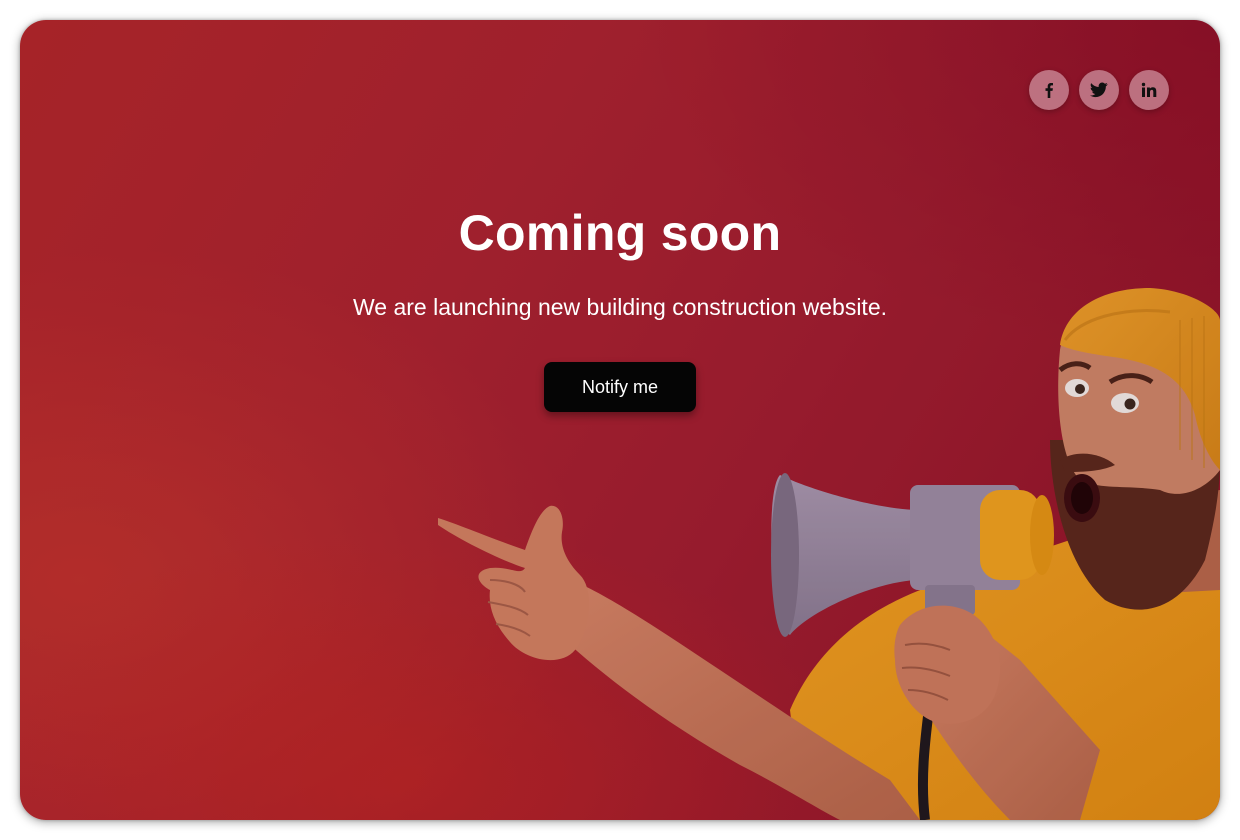 Image resolution: width=1240 pixels, height=840 pixels. I want to click on linkedin-icon, so click(1149, 89).